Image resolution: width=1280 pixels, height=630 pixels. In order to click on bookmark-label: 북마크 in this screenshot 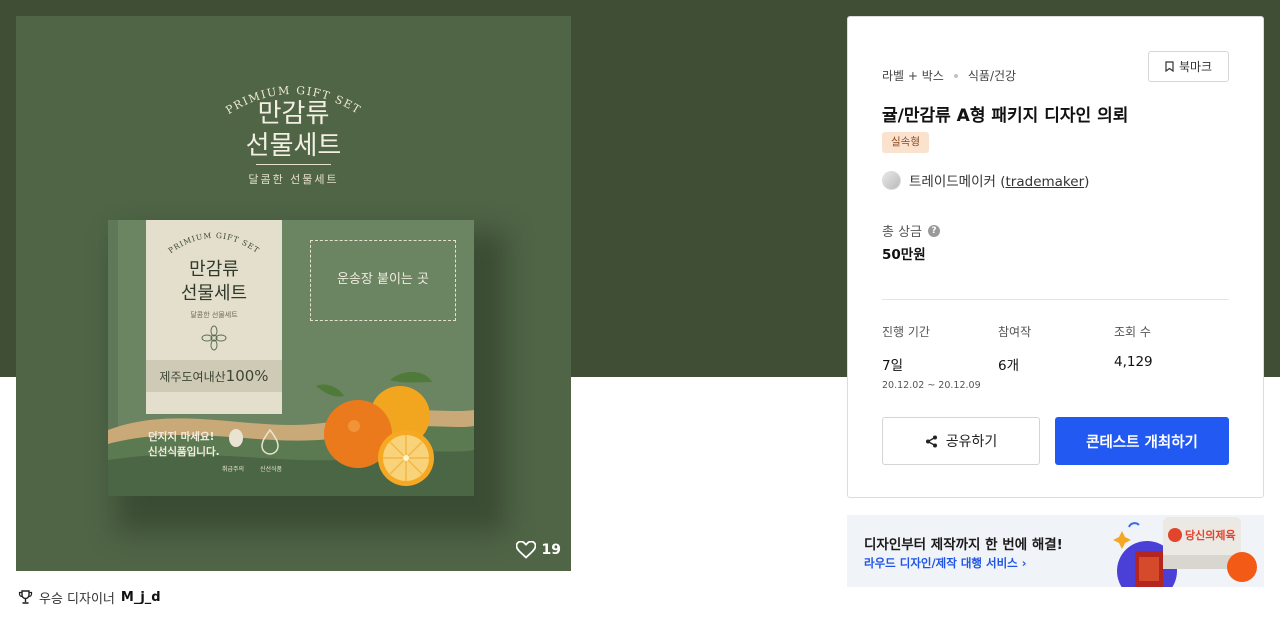, I will do `click(1195, 67)`.